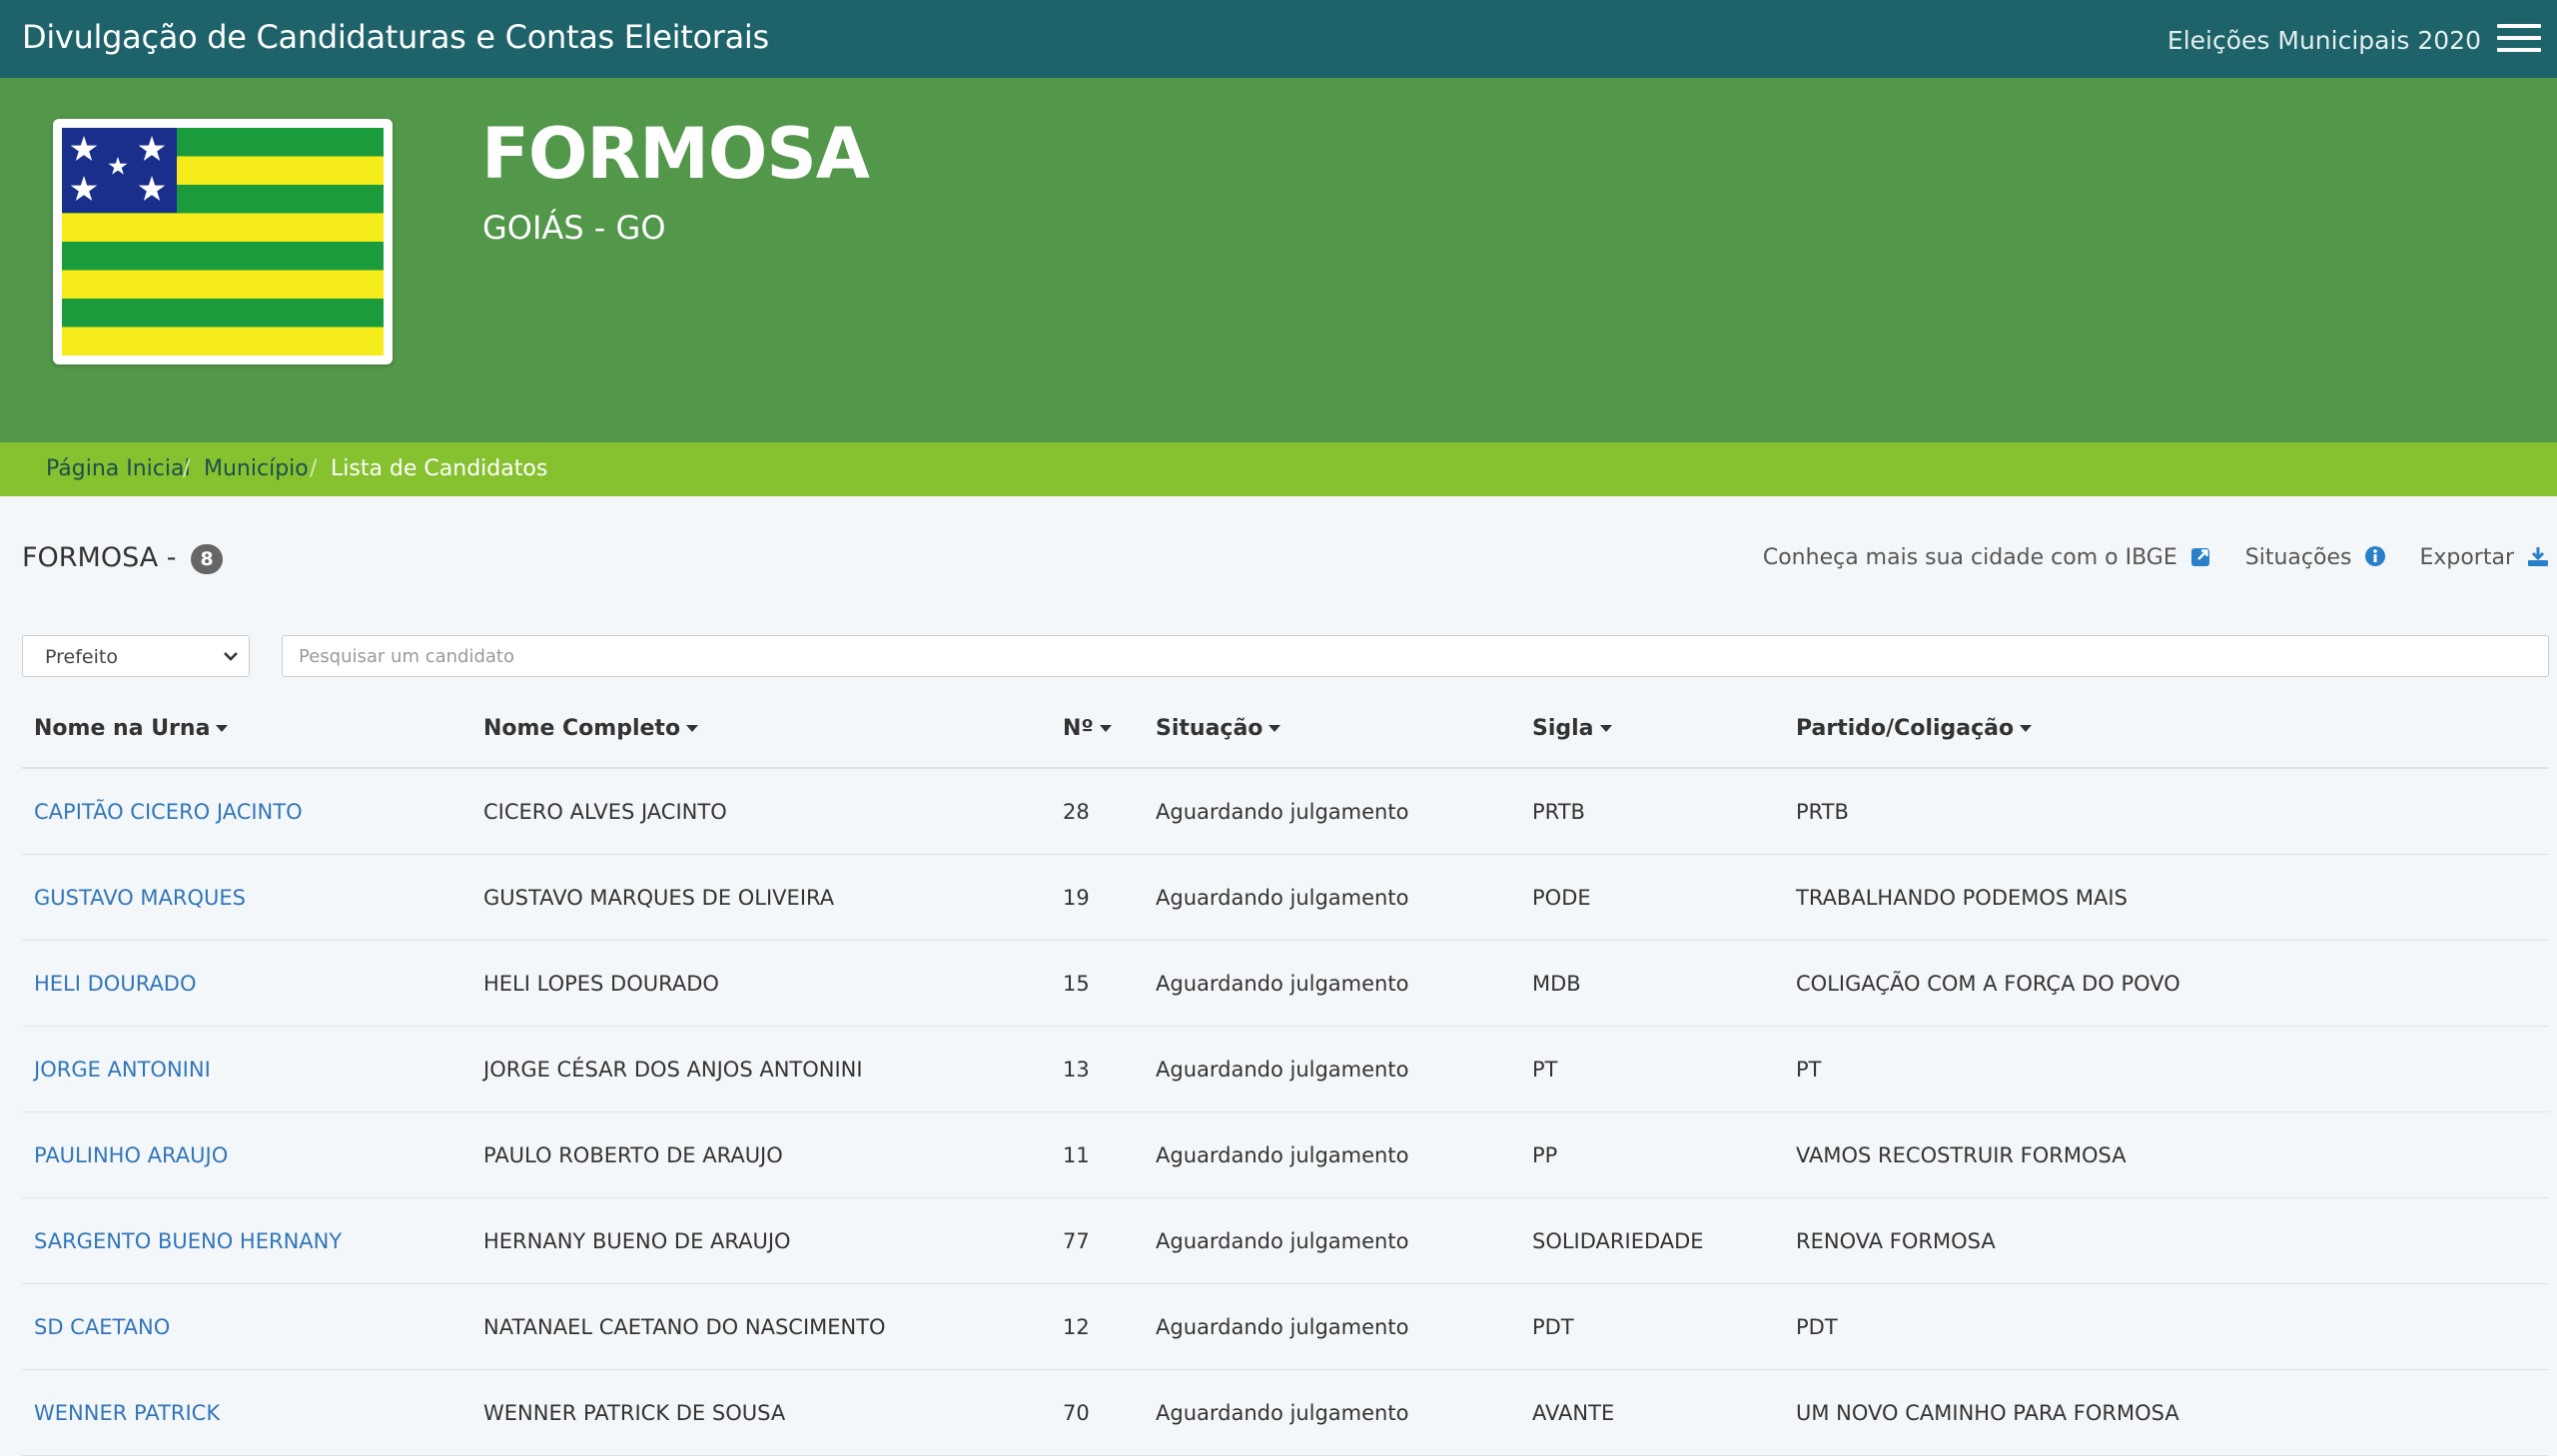 The image size is (2557, 1456). Describe the element at coordinates (246, 898) in the screenshot. I see `candidate-link: GUSTAVO MARQUES` at that location.